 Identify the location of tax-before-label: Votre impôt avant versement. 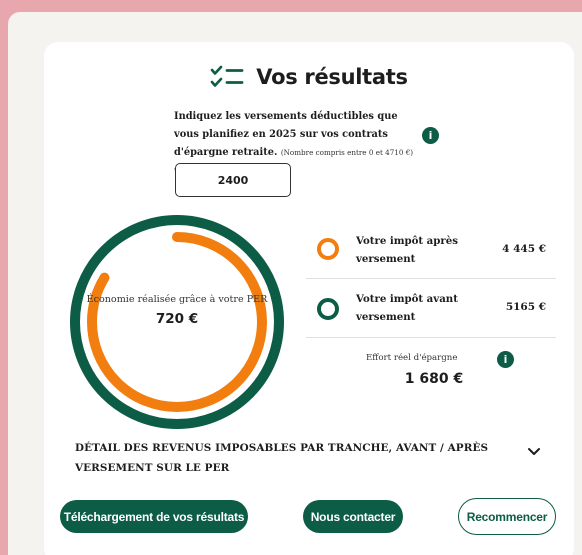
(407, 308).